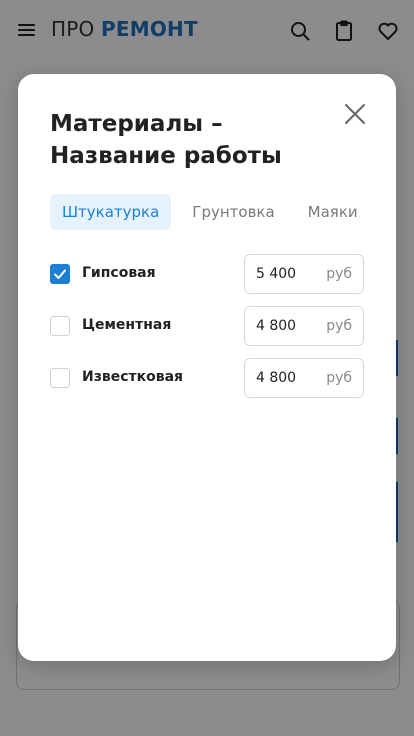  I want to click on item-label: Гипсовая, so click(119, 273).